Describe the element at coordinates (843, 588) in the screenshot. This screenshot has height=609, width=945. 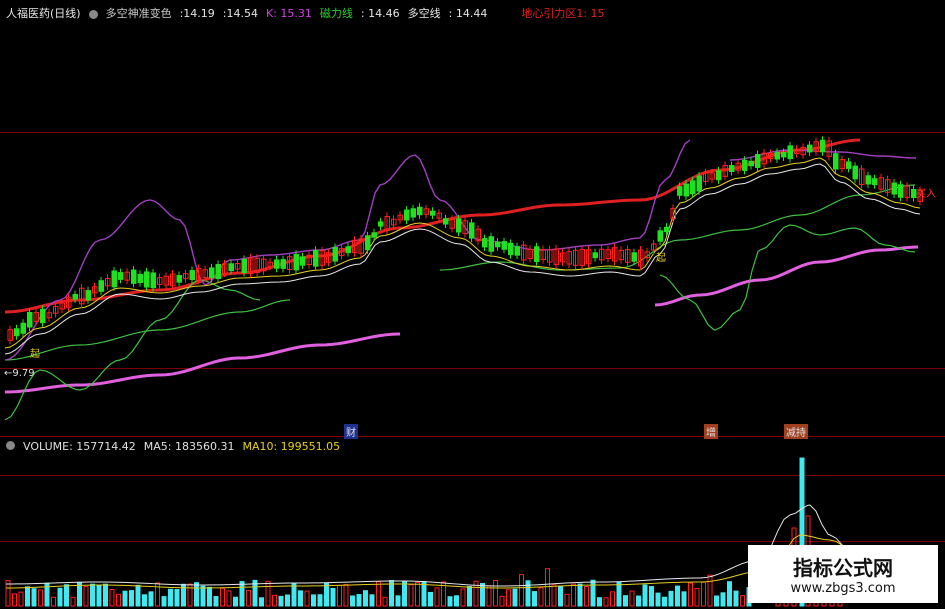
I see `watermark-url: www.zbgs3.com` at that location.